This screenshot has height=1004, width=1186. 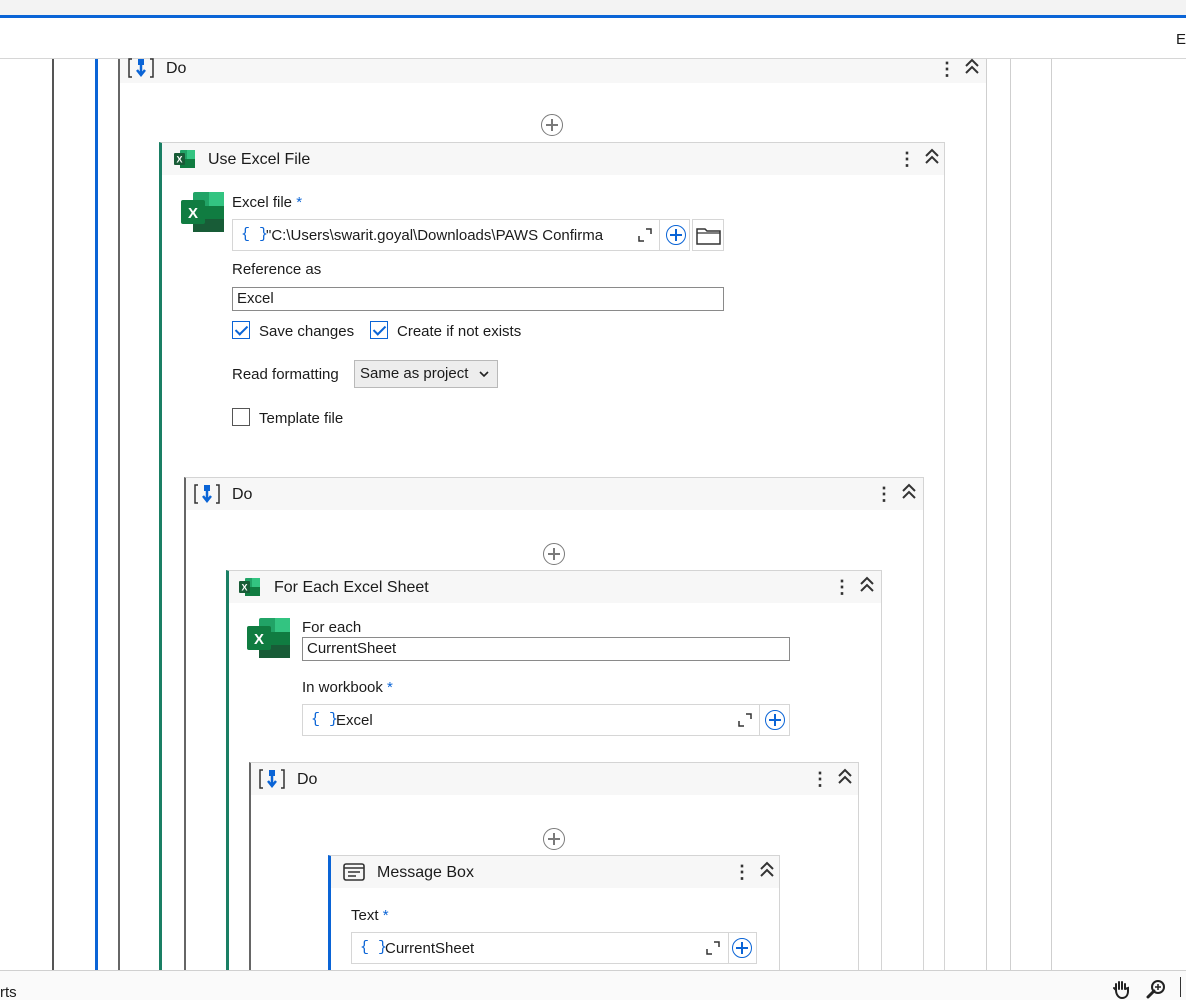 I want to click on text-label: Text *, so click(x=370, y=915).